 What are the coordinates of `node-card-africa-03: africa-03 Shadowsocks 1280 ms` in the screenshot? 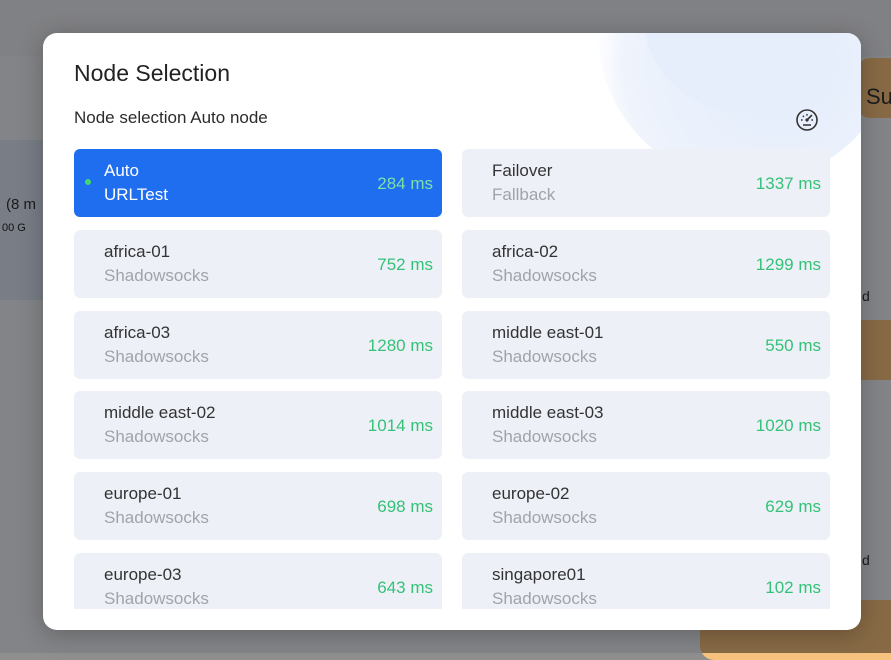 It's located at (258, 345).